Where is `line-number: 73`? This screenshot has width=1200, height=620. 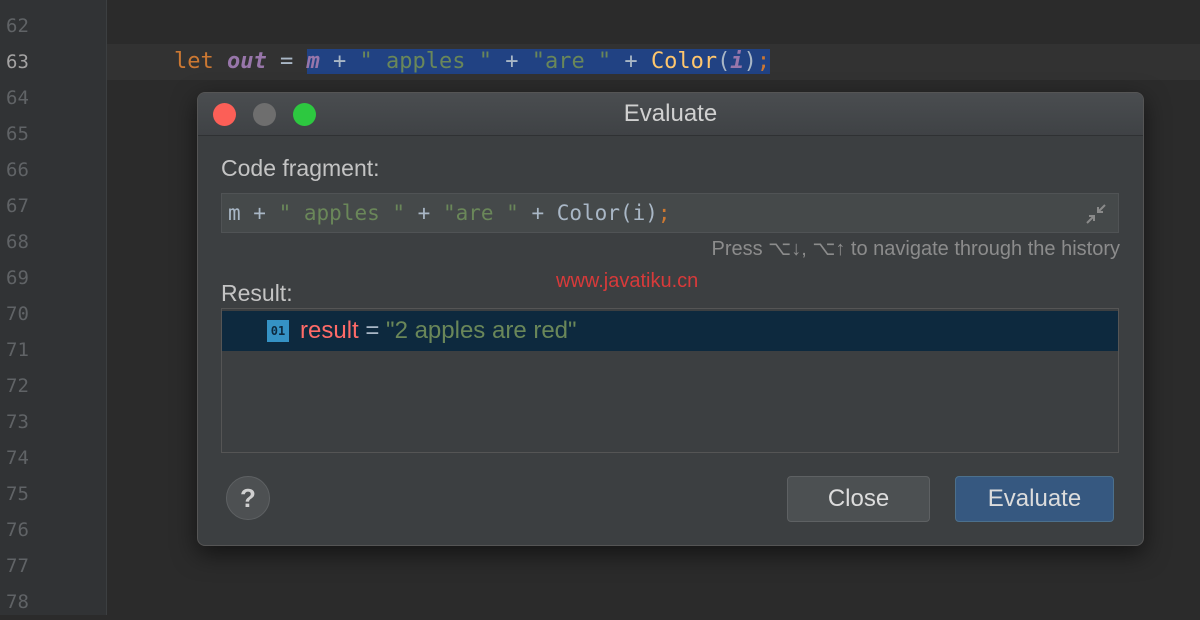
line-number: 73 is located at coordinates (17, 422).